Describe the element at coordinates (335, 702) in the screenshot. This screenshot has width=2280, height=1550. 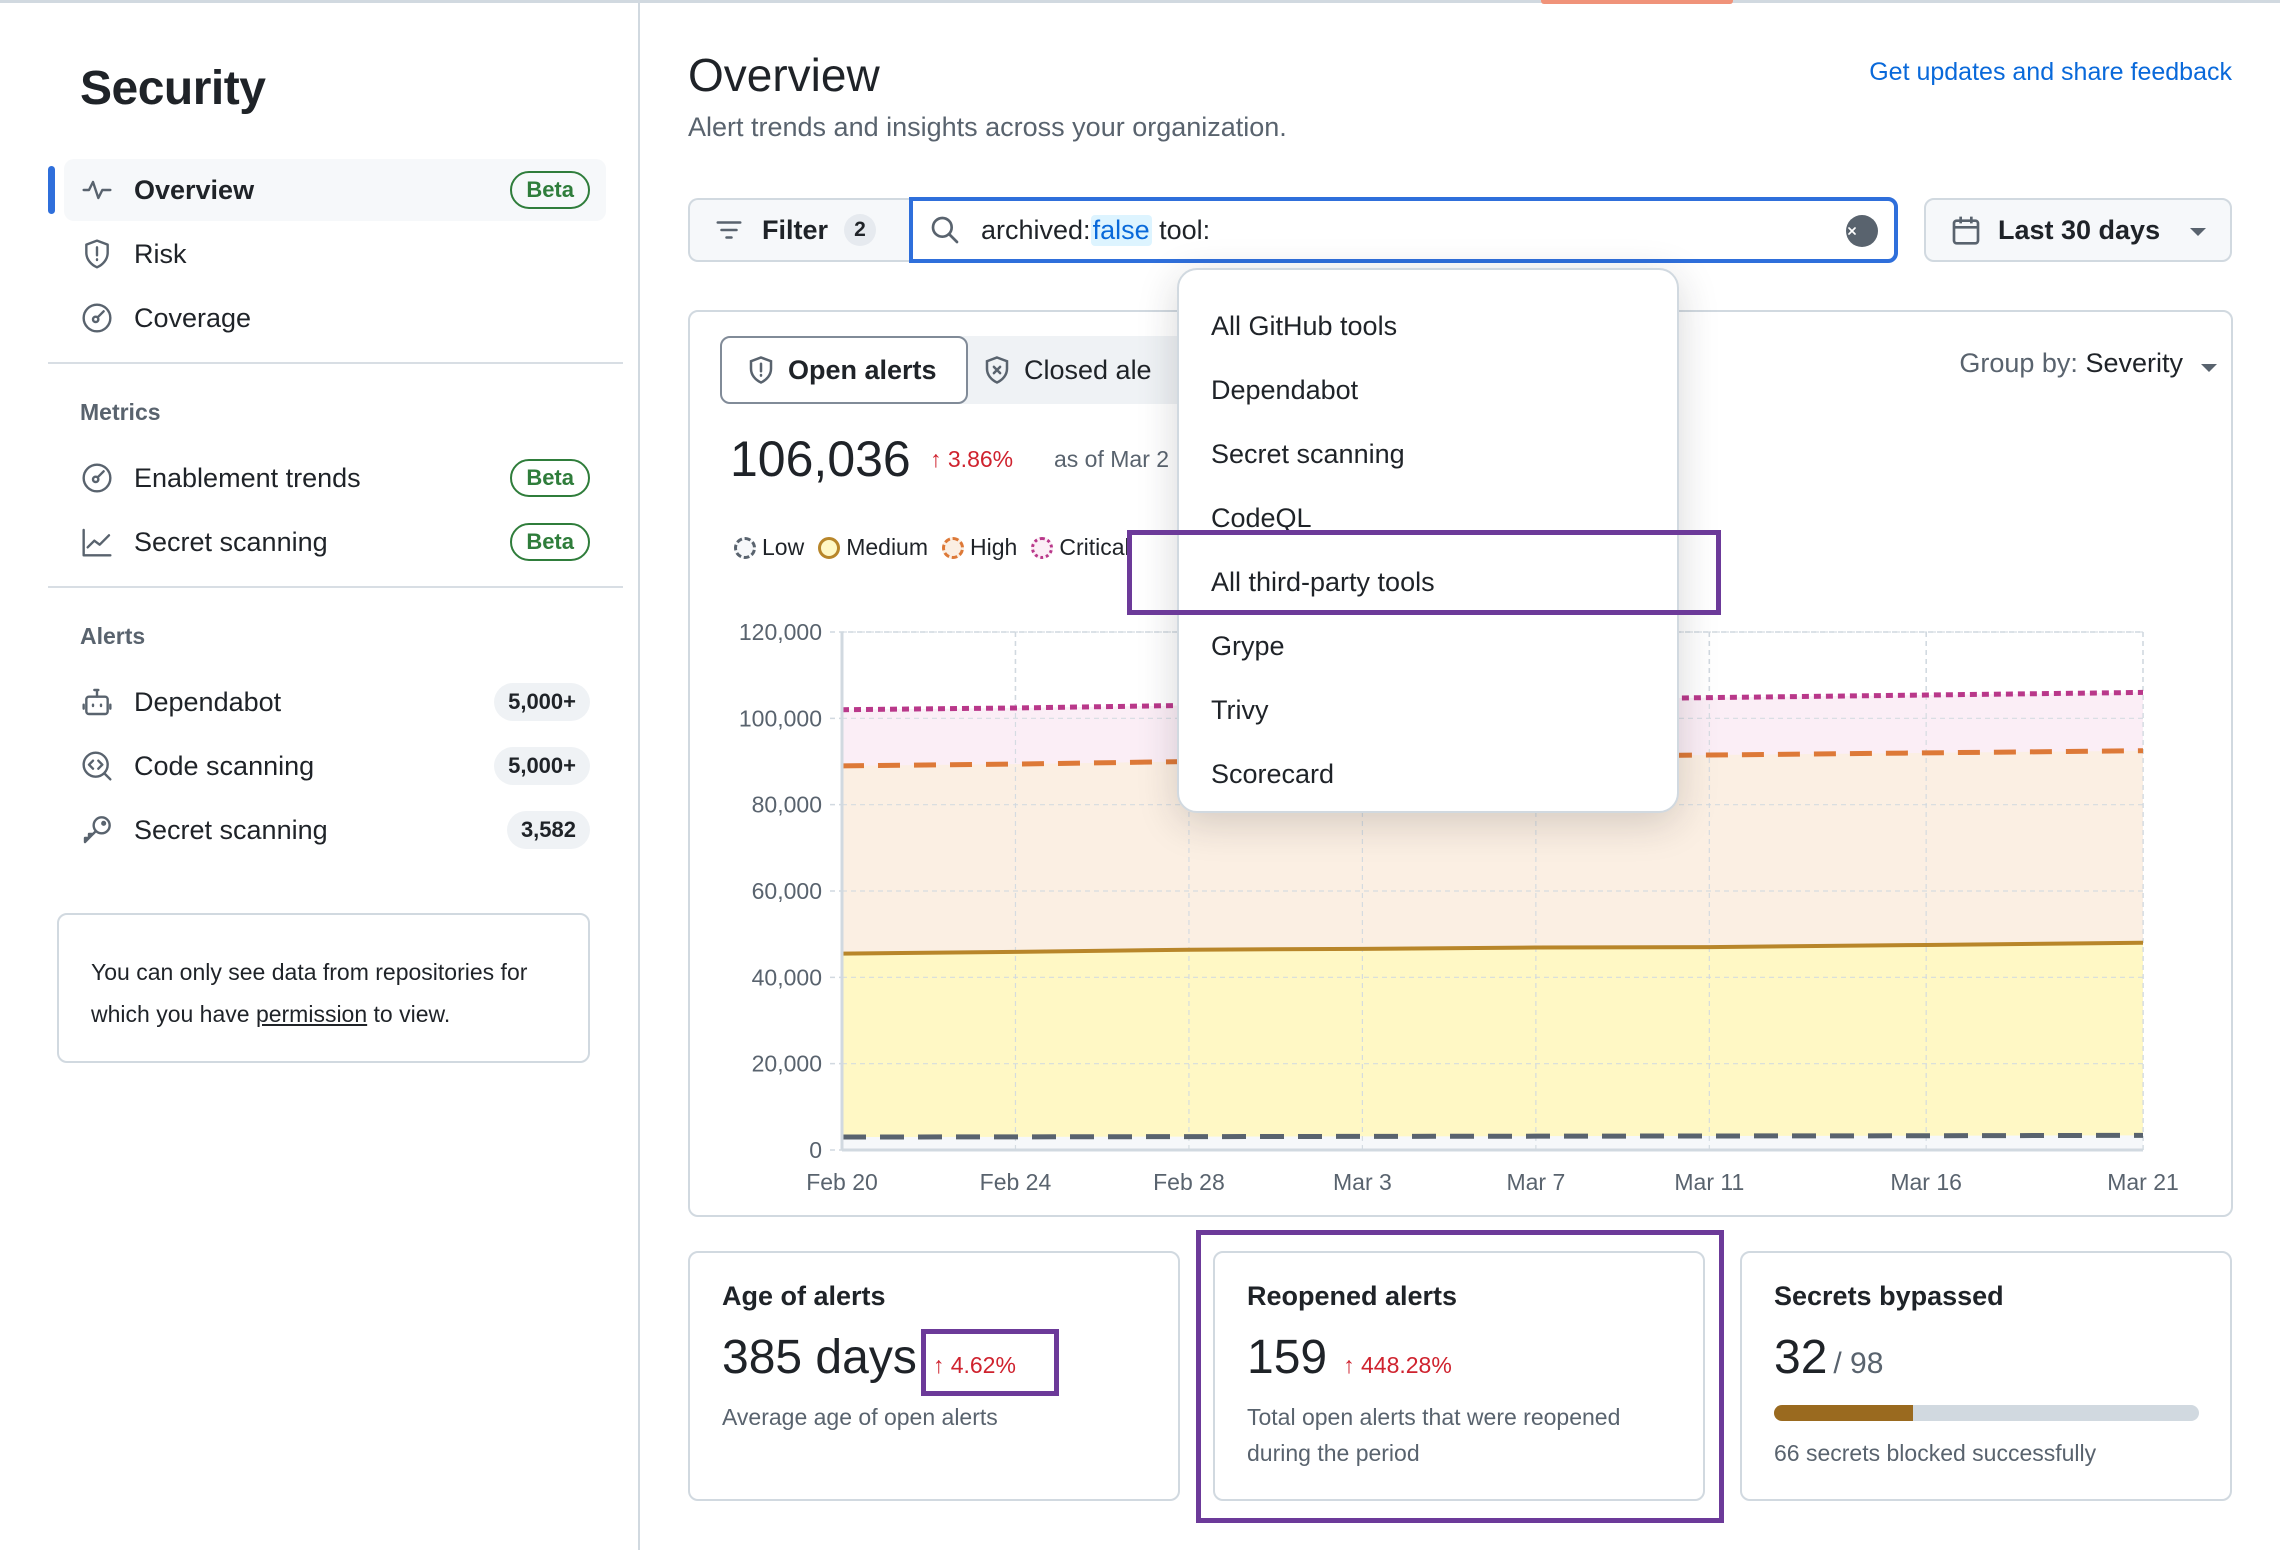
I see `sidebar-item-dependabot: Dependabot 5,000+` at that location.